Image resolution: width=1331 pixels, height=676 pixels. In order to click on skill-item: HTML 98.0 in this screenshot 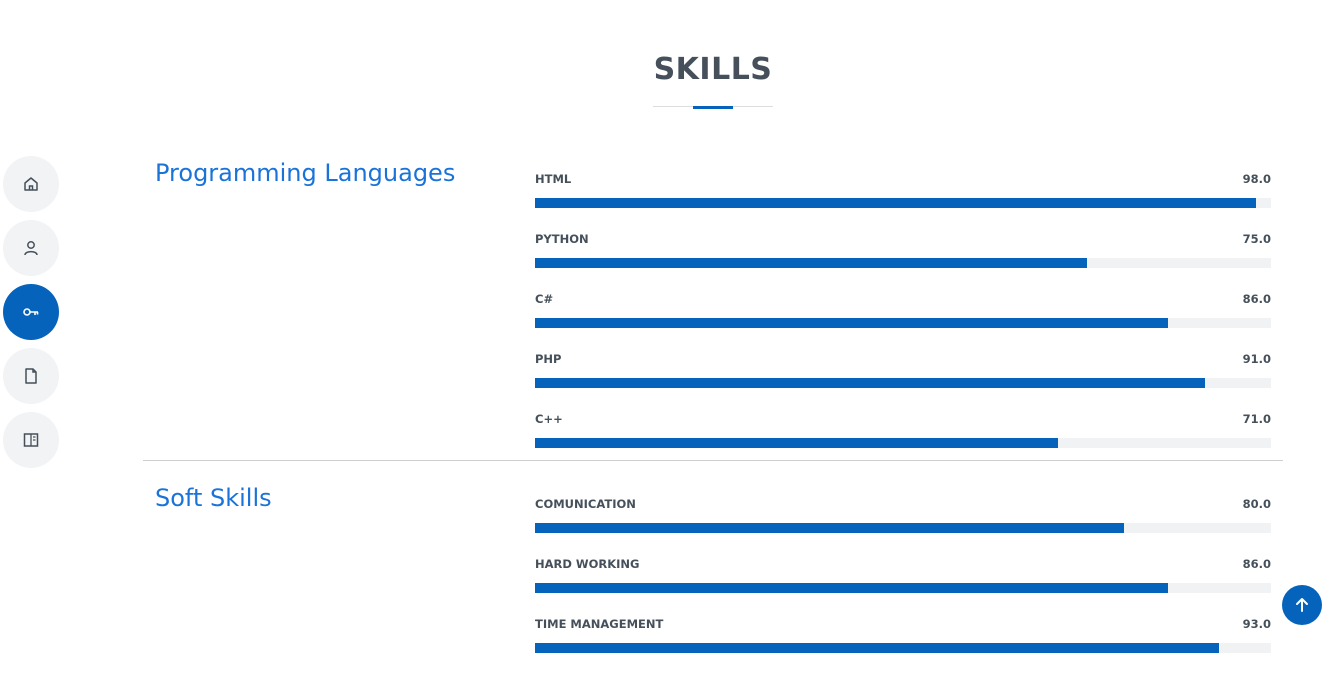, I will do `click(903, 201)`.